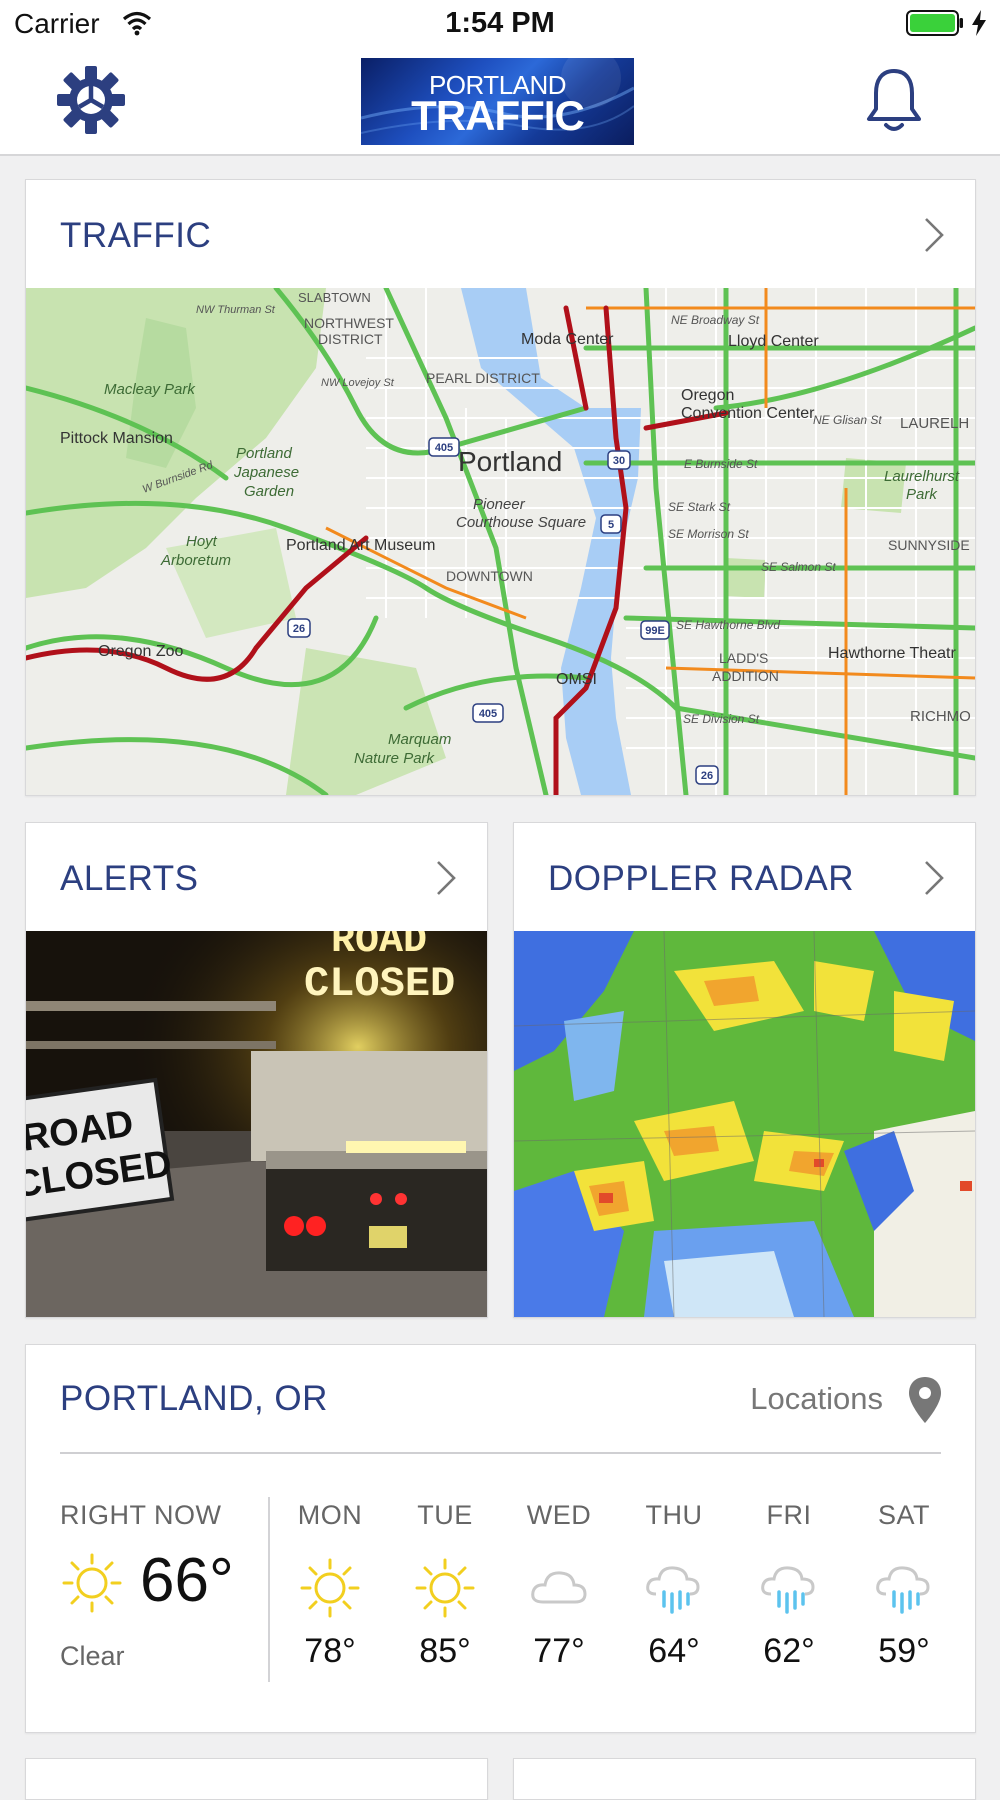  Describe the element at coordinates (979, 23) in the screenshot. I see `charging-bolt-icon` at that location.